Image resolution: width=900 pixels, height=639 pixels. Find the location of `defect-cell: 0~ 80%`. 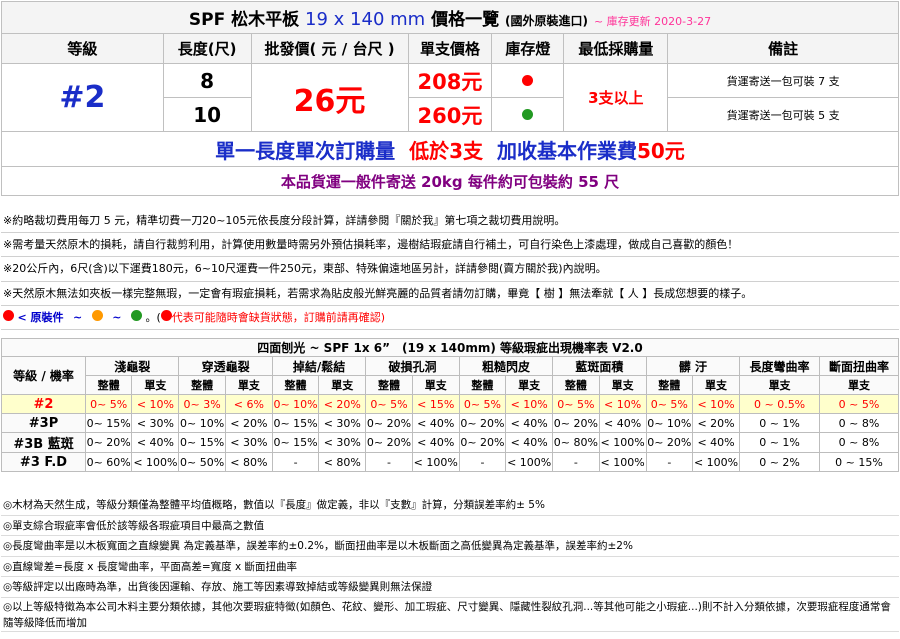

defect-cell: 0~ 80% is located at coordinates (576, 442).